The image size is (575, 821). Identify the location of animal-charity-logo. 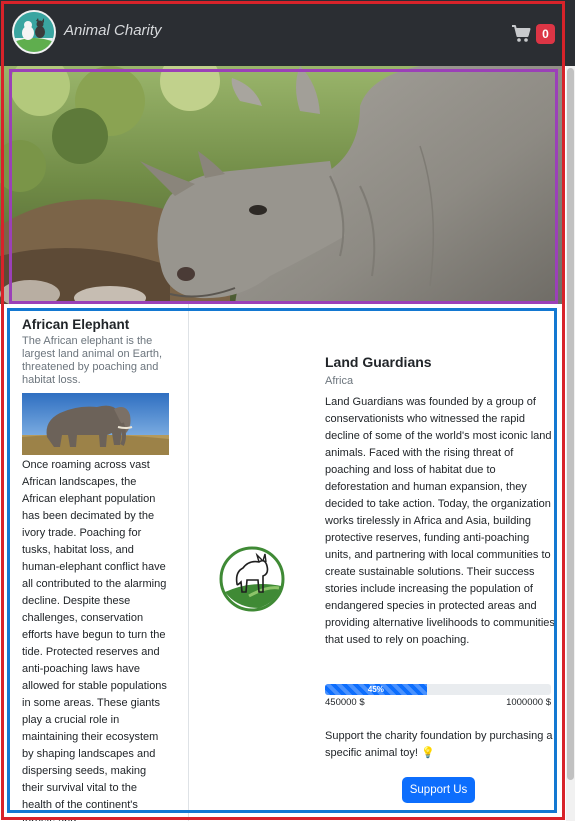
(34, 32).